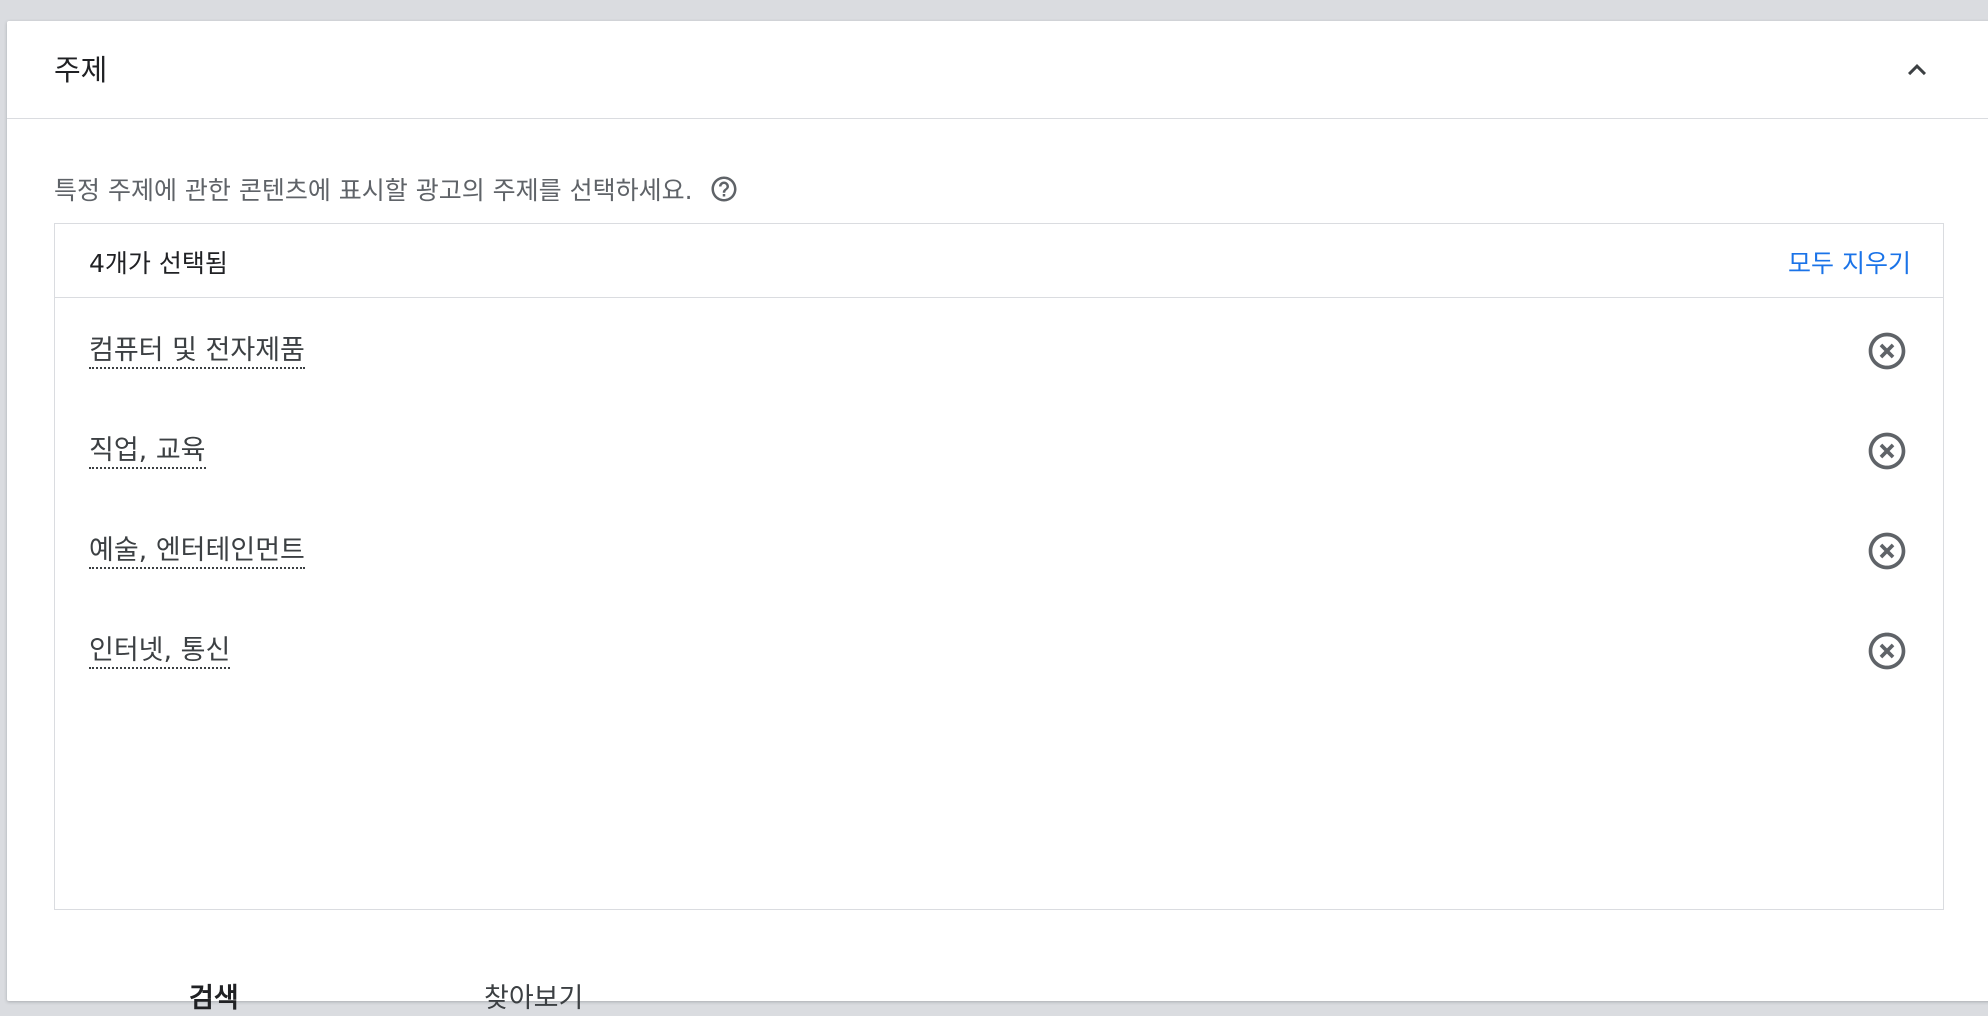 This screenshot has width=1988, height=1016. I want to click on clear-all-button: 모두 지우기, so click(1849, 262).